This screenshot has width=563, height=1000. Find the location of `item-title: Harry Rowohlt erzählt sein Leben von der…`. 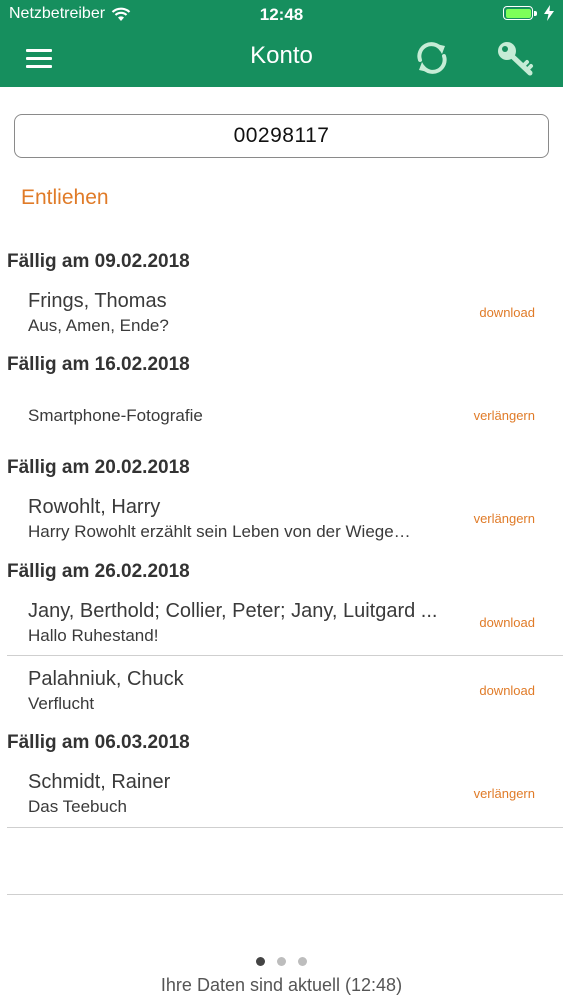

item-title: Harry Rowohlt erzählt sein Leben von der… is located at coordinates (219, 531).